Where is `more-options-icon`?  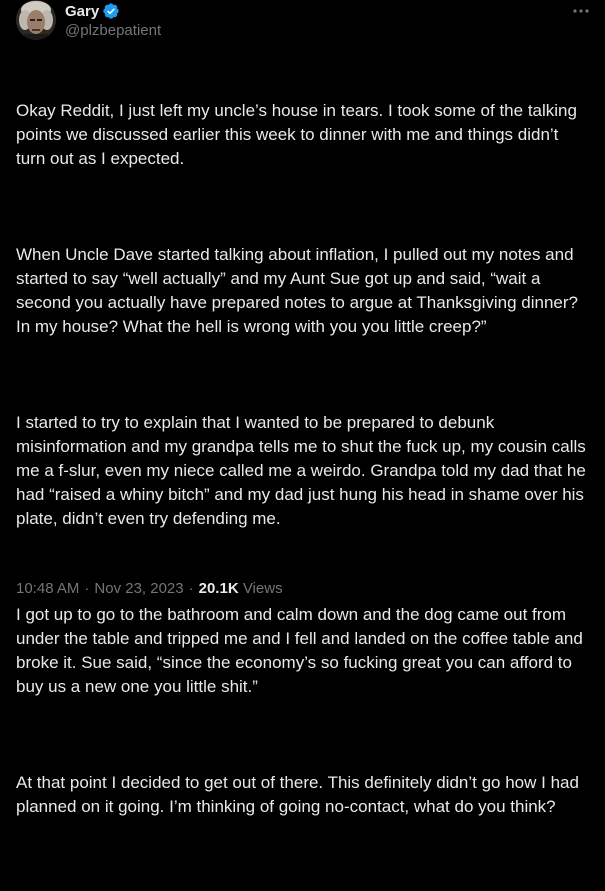 more-options-icon is located at coordinates (581, 11).